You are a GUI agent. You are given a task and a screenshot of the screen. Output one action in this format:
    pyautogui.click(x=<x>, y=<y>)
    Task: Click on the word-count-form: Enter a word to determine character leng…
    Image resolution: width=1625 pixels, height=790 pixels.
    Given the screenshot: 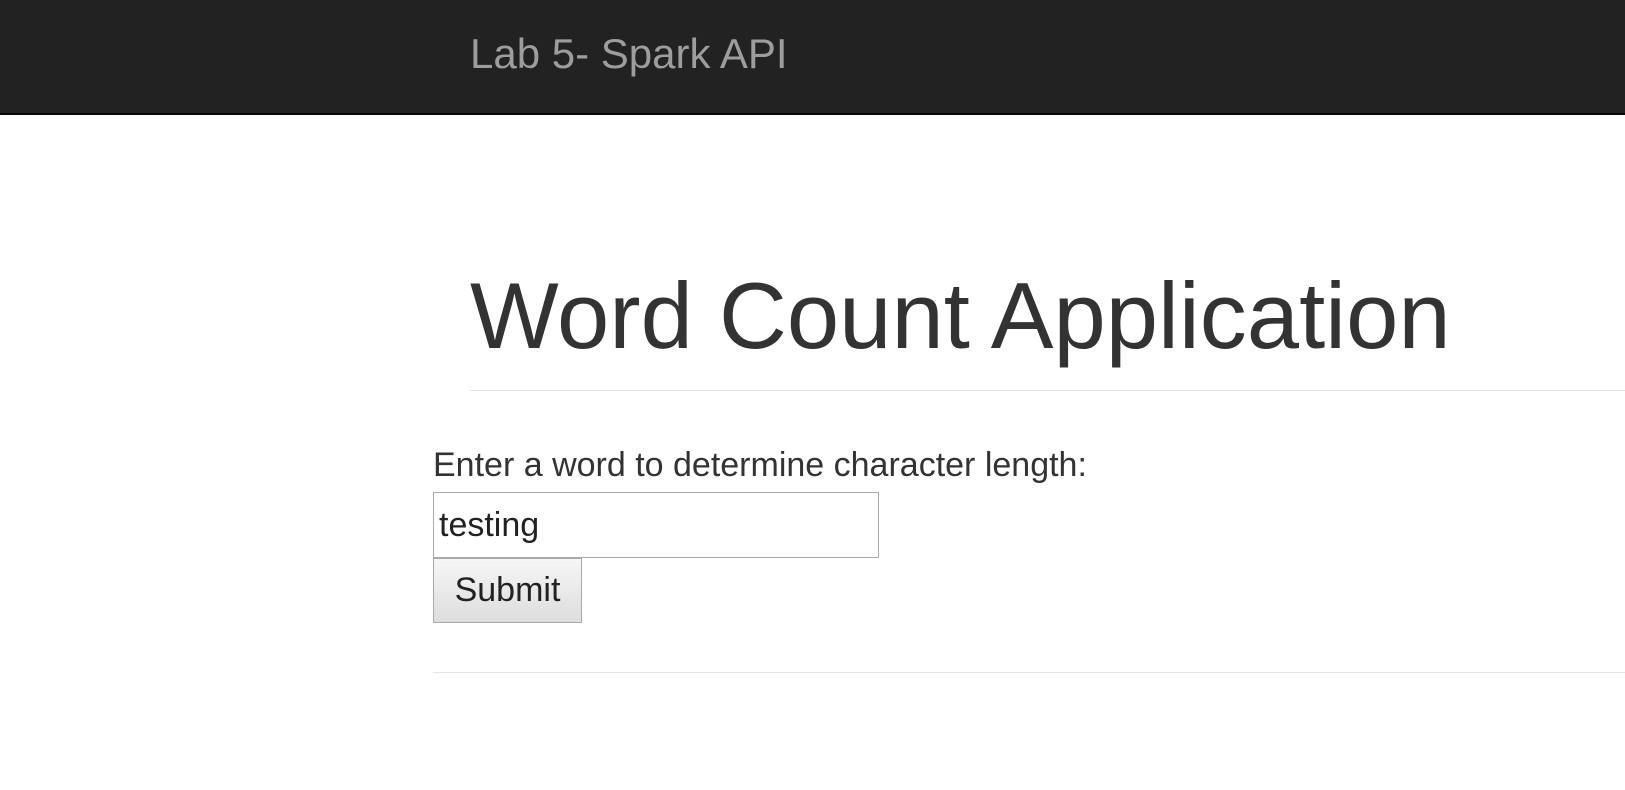 What is the action you would take?
    pyautogui.click(x=783, y=533)
    